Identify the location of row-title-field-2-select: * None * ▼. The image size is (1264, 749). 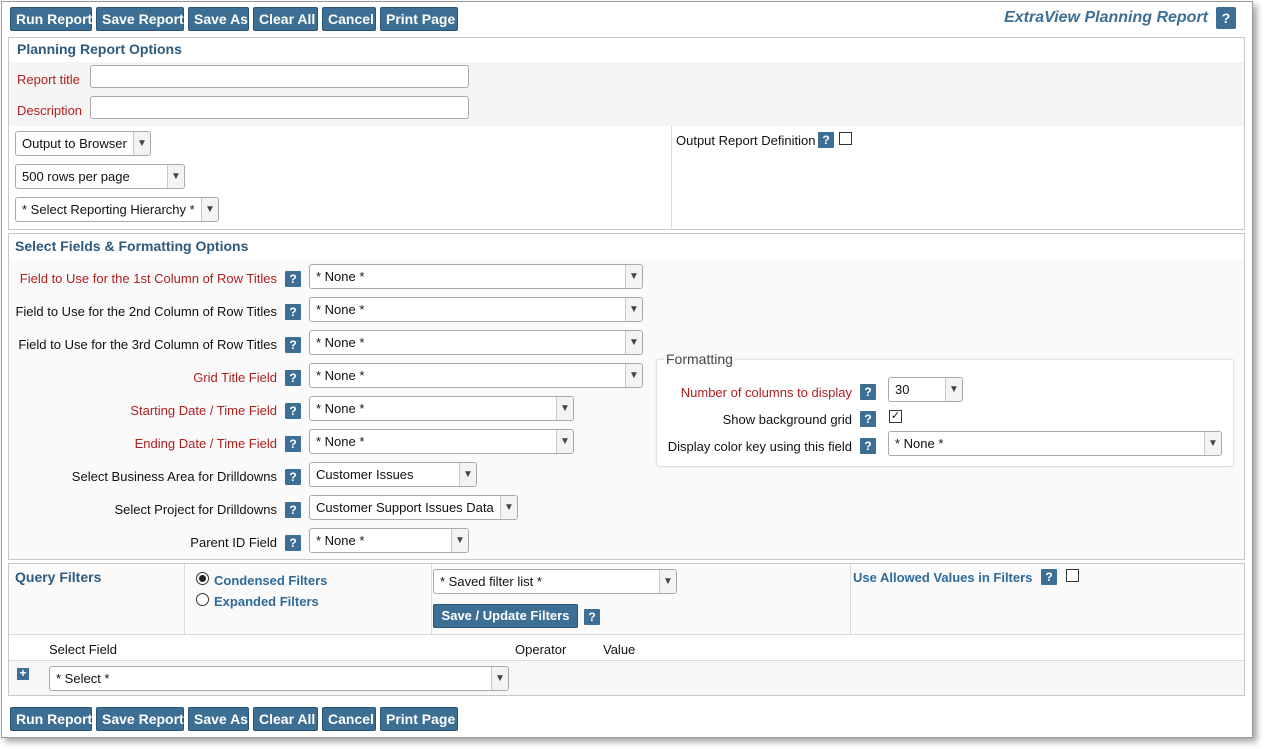
(476, 309).